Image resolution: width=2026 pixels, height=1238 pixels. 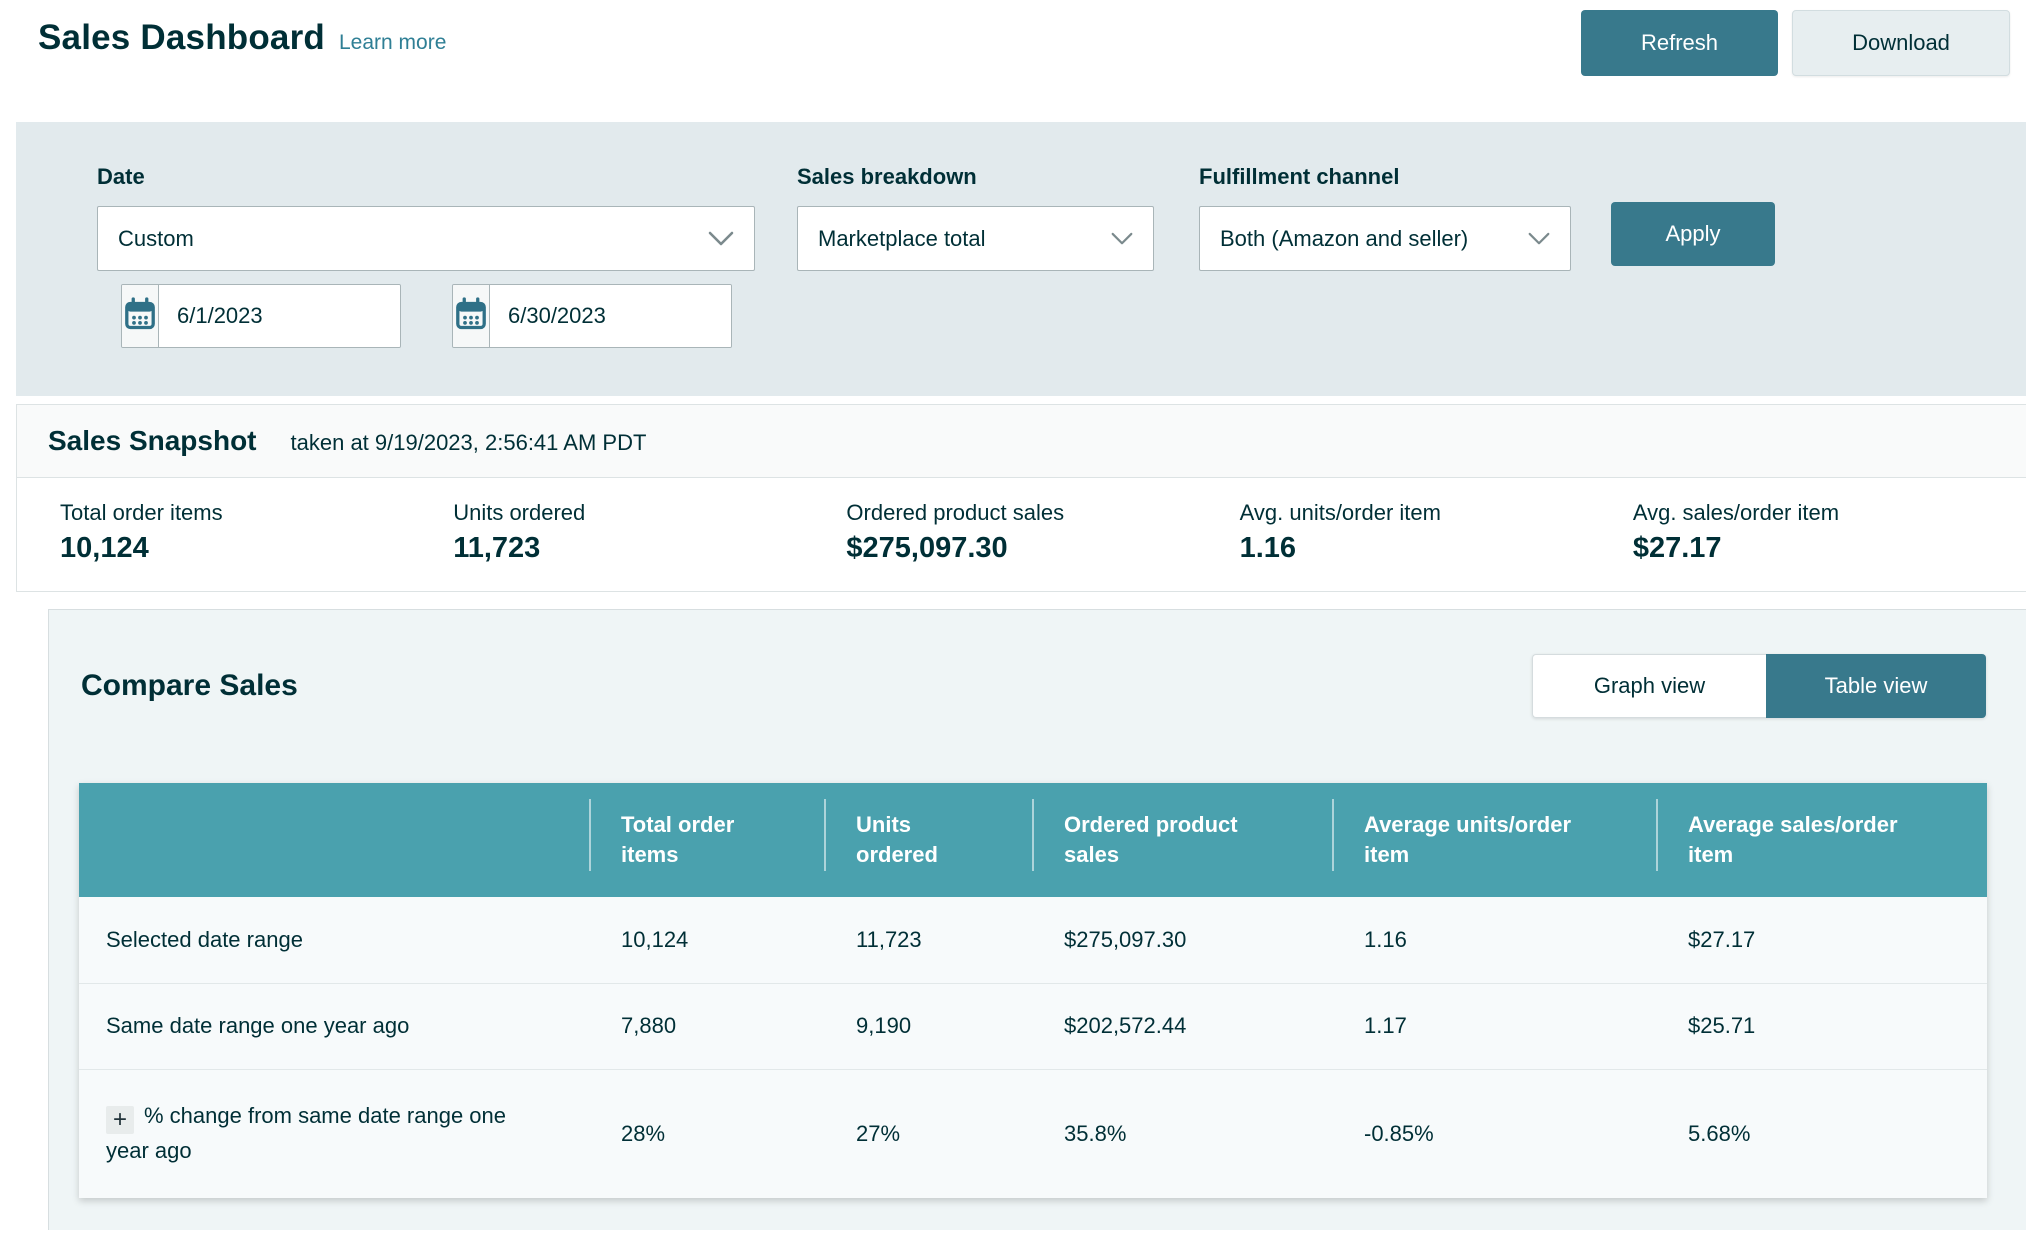 What do you see at coordinates (181, 37) in the screenshot?
I see `page-title: Sales Dashboard` at bounding box center [181, 37].